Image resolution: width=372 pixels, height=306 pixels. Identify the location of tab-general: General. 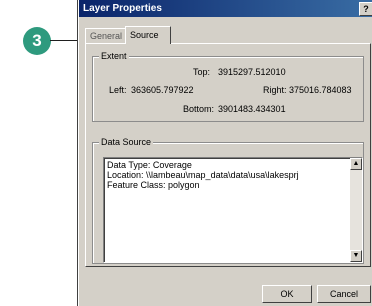
(107, 35).